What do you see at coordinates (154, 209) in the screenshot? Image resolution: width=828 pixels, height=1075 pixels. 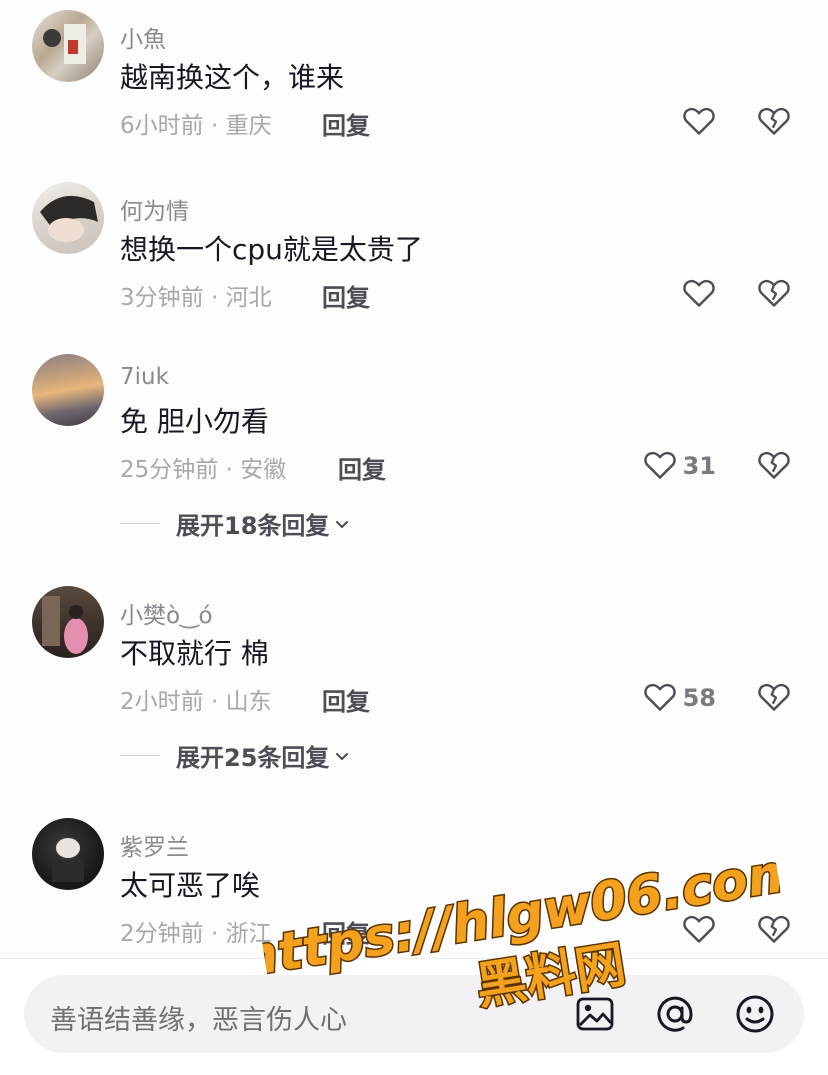 I see `comment-username: 何为情` at bounding box center [154, 209].